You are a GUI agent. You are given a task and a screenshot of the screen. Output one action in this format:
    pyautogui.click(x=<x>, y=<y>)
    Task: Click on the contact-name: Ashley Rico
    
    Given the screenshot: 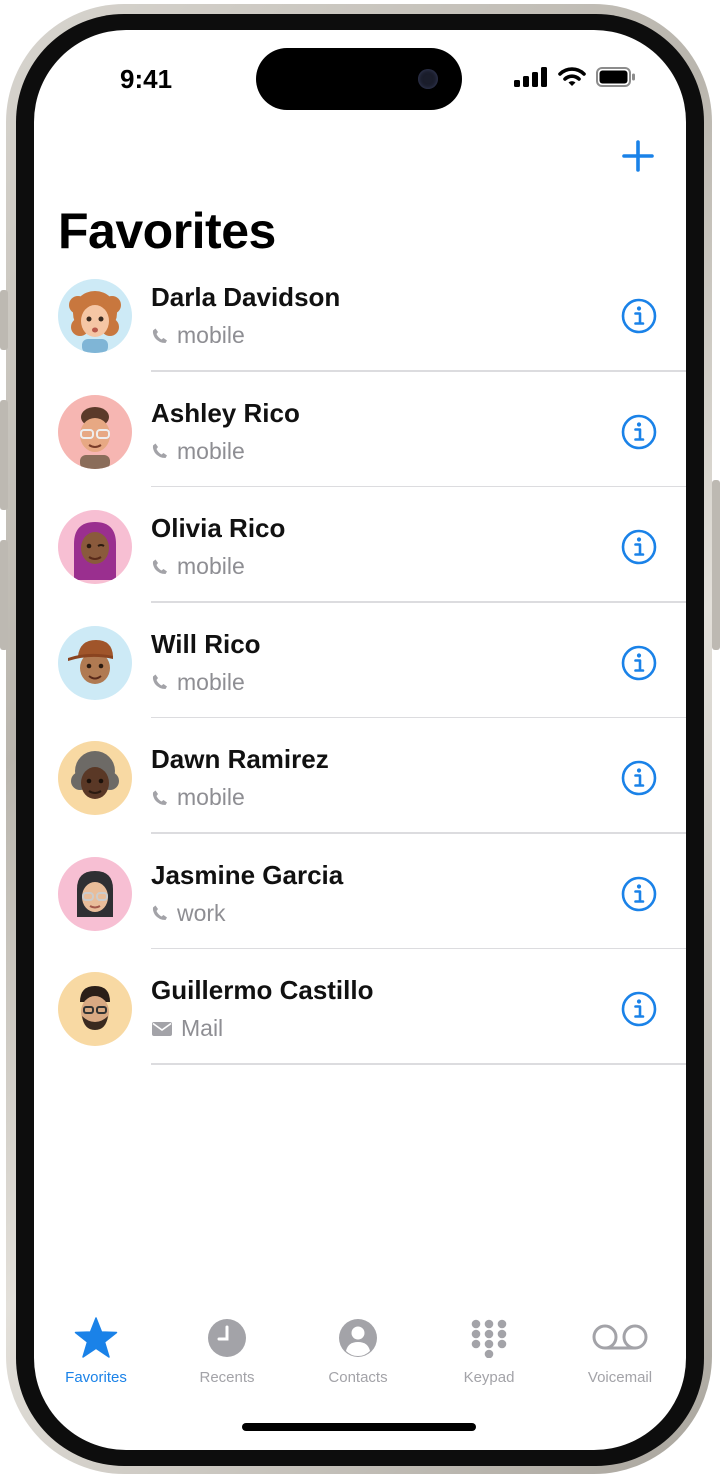 What is the action you would take?
    pyautogui.click(x=225, y=412)
    